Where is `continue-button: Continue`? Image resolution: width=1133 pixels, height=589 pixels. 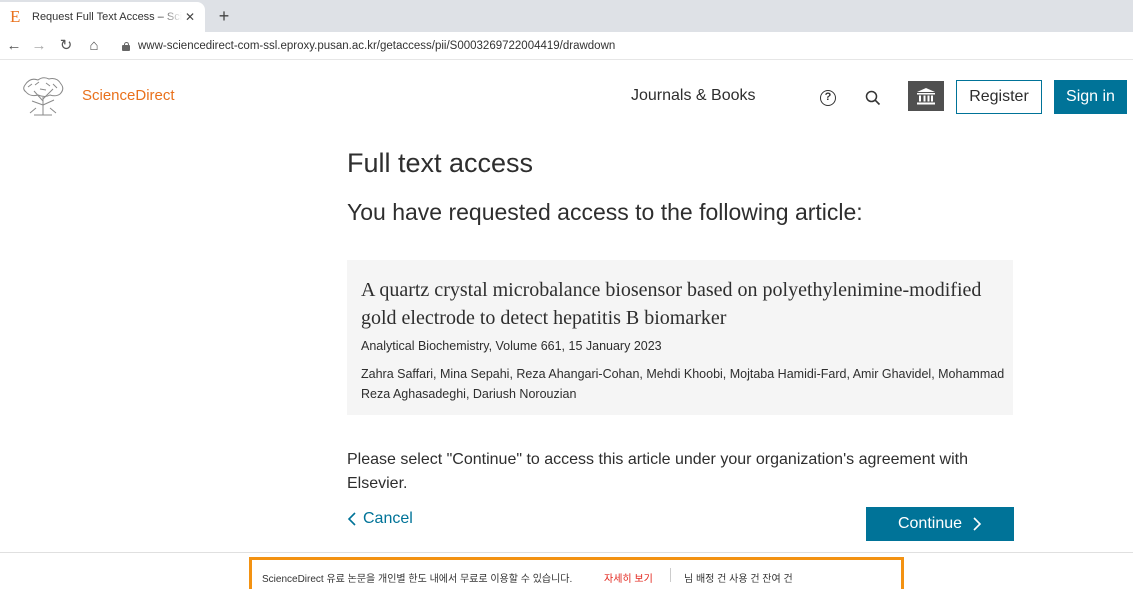 continue-button: Continue is located at coordinates (940, 524).